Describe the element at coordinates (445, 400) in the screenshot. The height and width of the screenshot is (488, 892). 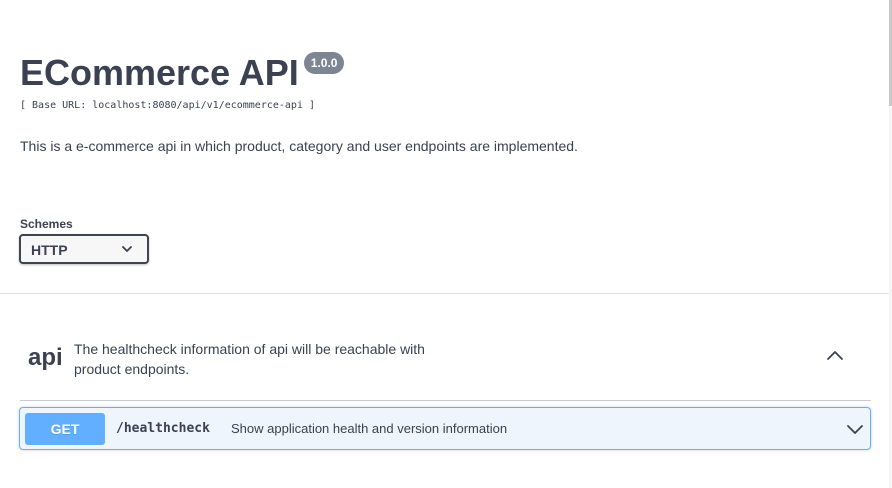
I see `tag-underline` at that location.